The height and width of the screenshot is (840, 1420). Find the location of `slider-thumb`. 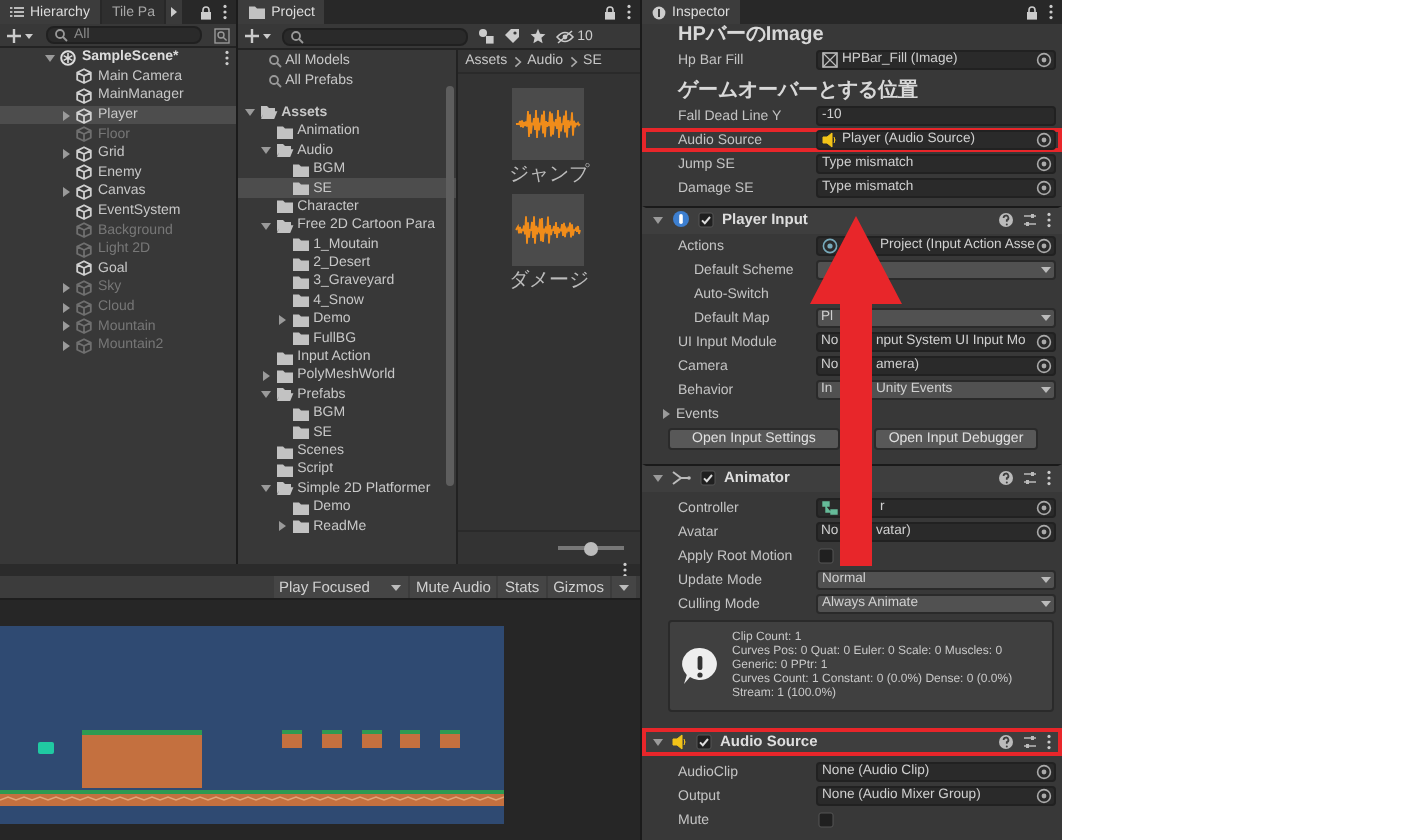

slider-thumb is located at coordinates (591, 548).